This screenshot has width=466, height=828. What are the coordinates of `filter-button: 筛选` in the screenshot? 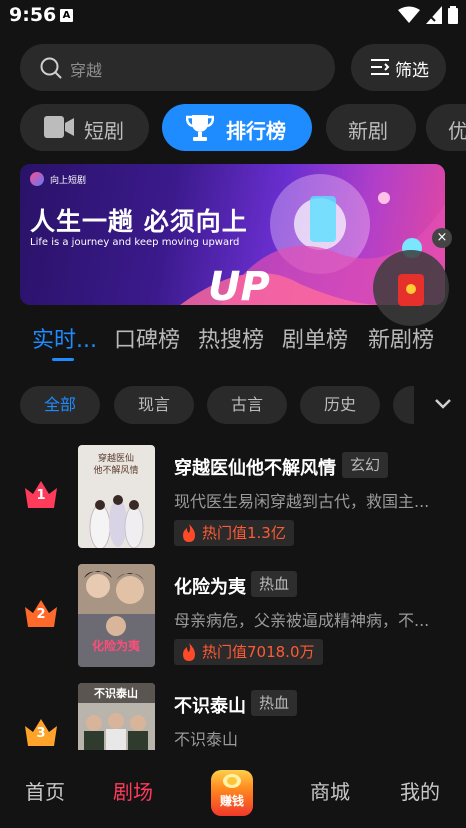 It's located at (398, 67).